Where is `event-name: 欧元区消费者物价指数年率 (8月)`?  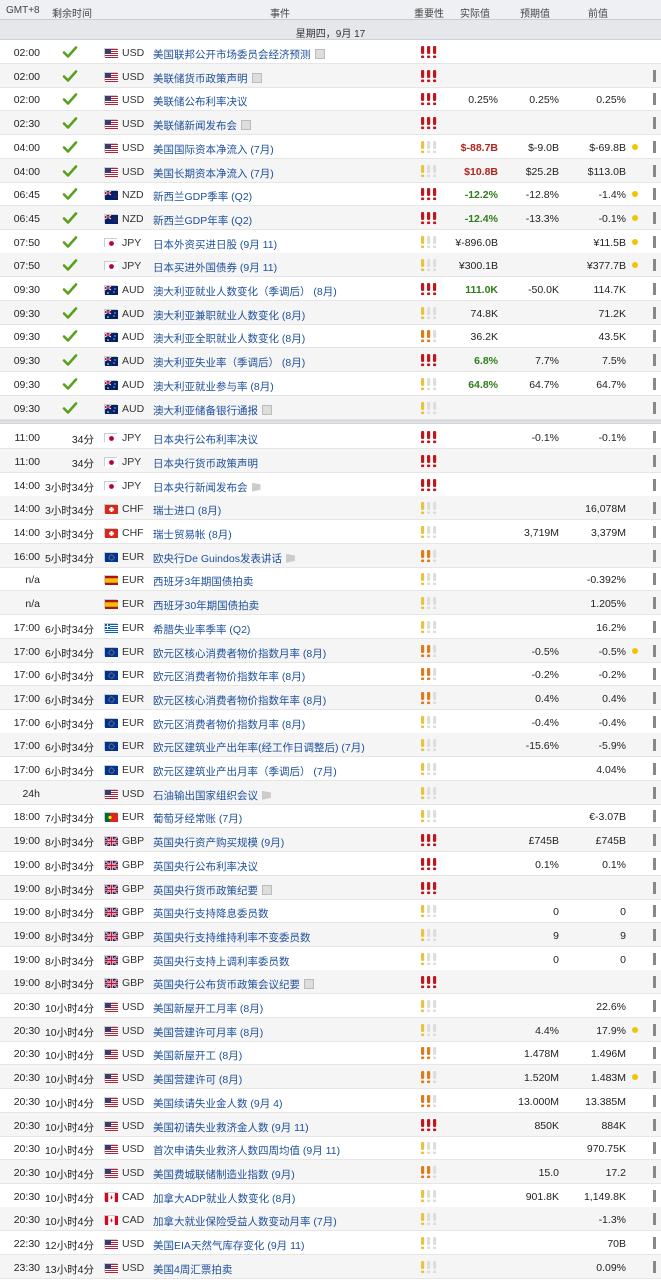
event-name: 欧元区消费者物价指数年率 (8月) is located at coordinates (229, 676).